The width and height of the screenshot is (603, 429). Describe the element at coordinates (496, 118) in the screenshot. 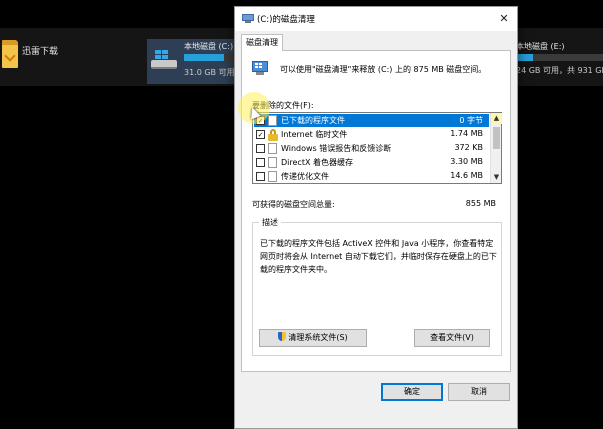

I see `scroll-up-icon: ▲` at that location.